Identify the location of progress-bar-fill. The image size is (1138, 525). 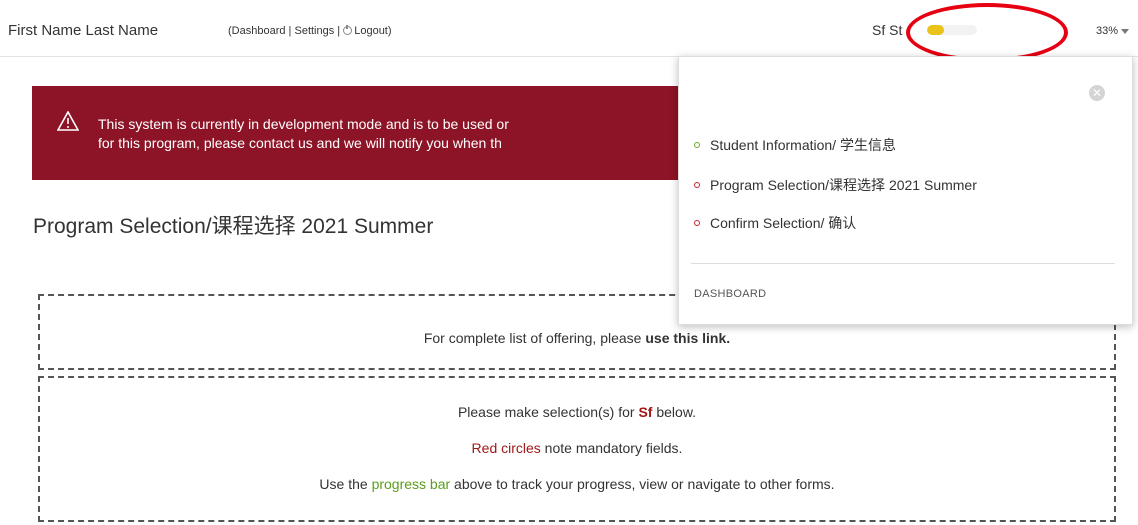
(935, 30).